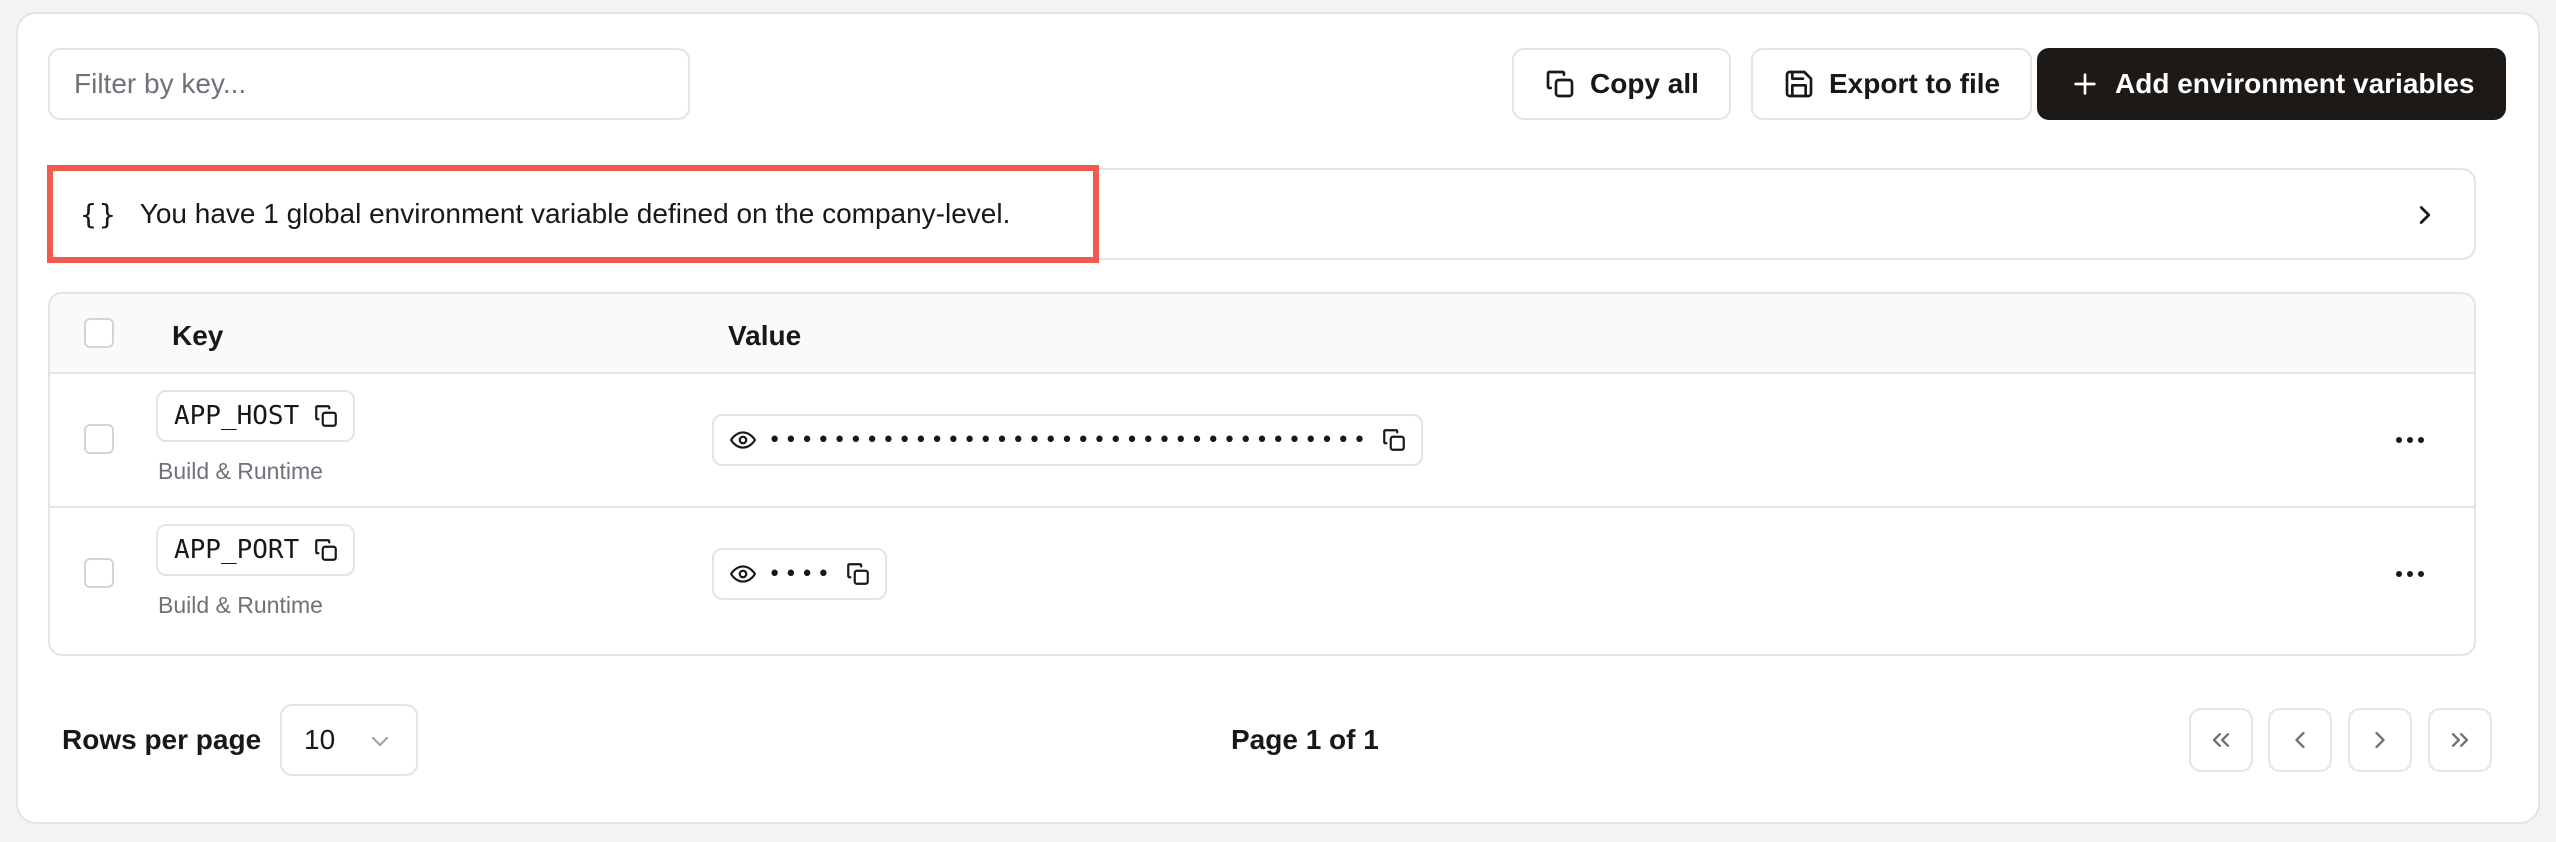 Image resolution: width=2556 pixels, height=842 pixels. What do you see at coordinates (162, 739) in the screenshot?
I see `rows-per-page-label: Rows per page` at bounding box center [162, 739].